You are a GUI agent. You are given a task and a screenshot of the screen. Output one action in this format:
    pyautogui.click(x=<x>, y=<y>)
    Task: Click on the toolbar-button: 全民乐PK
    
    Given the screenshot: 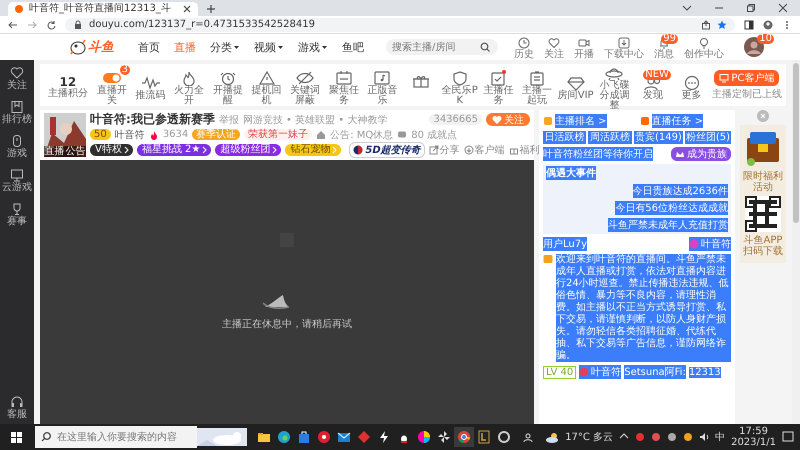 What is the action you would take?
    pyautogui.click(x=459, y=85)
    